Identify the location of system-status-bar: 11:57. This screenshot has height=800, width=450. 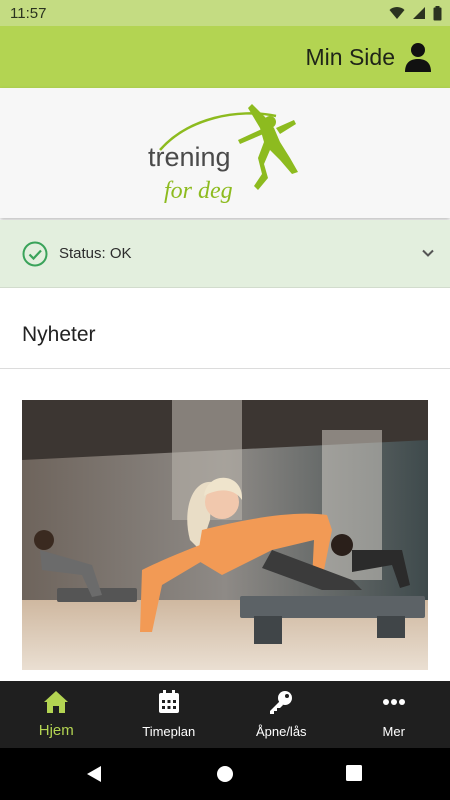
(225, 13).